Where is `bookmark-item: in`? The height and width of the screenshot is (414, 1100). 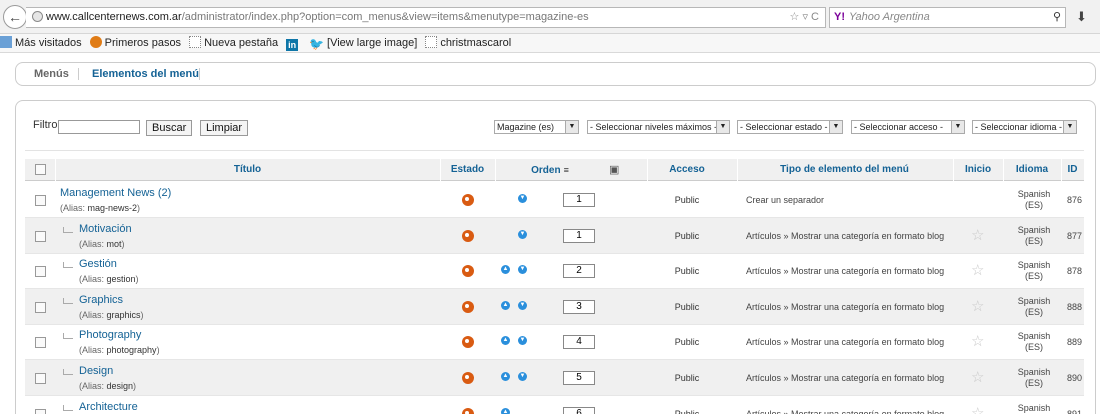 bookmark-item: in is located at coordinates (293, 43).